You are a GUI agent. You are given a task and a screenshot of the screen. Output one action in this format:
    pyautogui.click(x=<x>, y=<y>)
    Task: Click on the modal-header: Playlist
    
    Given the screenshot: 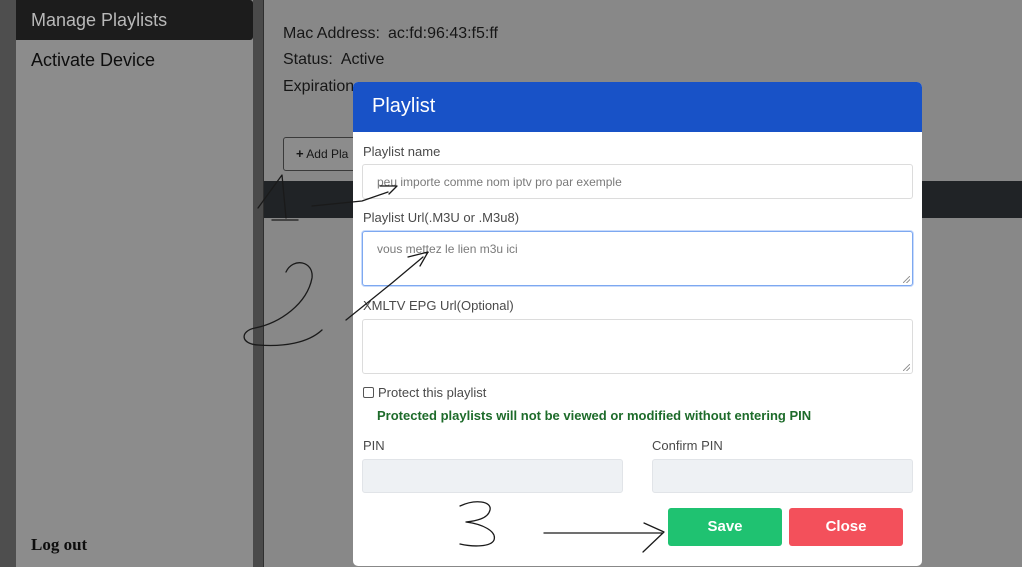 What is the action you would take?
    pyautogui.click(x=637, y=107)
    